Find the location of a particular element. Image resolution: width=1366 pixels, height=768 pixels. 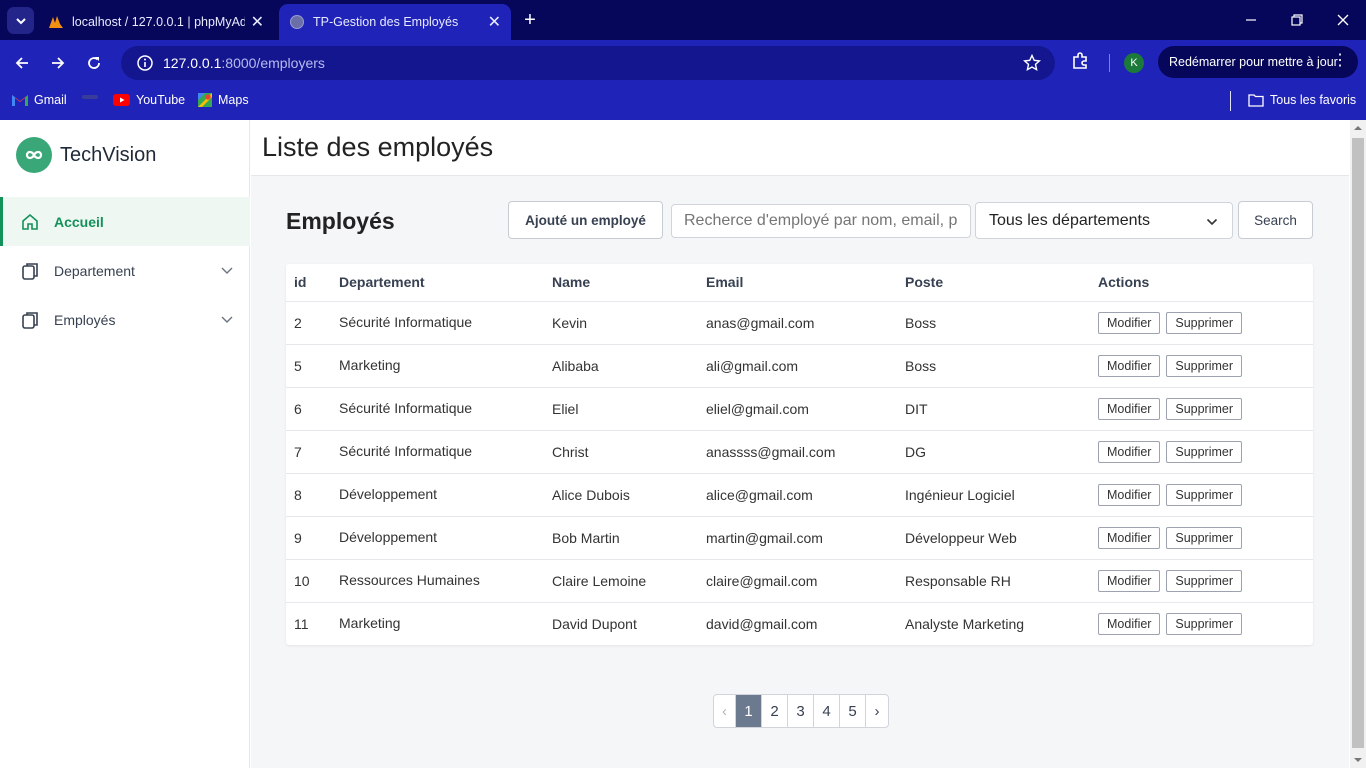

cell-poste: DIT is located at coordinates (993, 409).